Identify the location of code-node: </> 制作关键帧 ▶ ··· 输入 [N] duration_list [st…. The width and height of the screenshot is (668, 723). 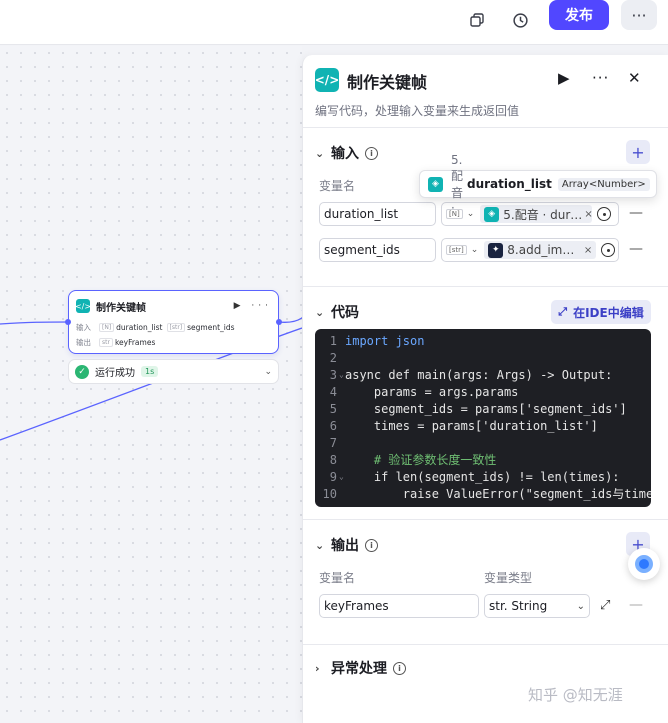
(173, 322).